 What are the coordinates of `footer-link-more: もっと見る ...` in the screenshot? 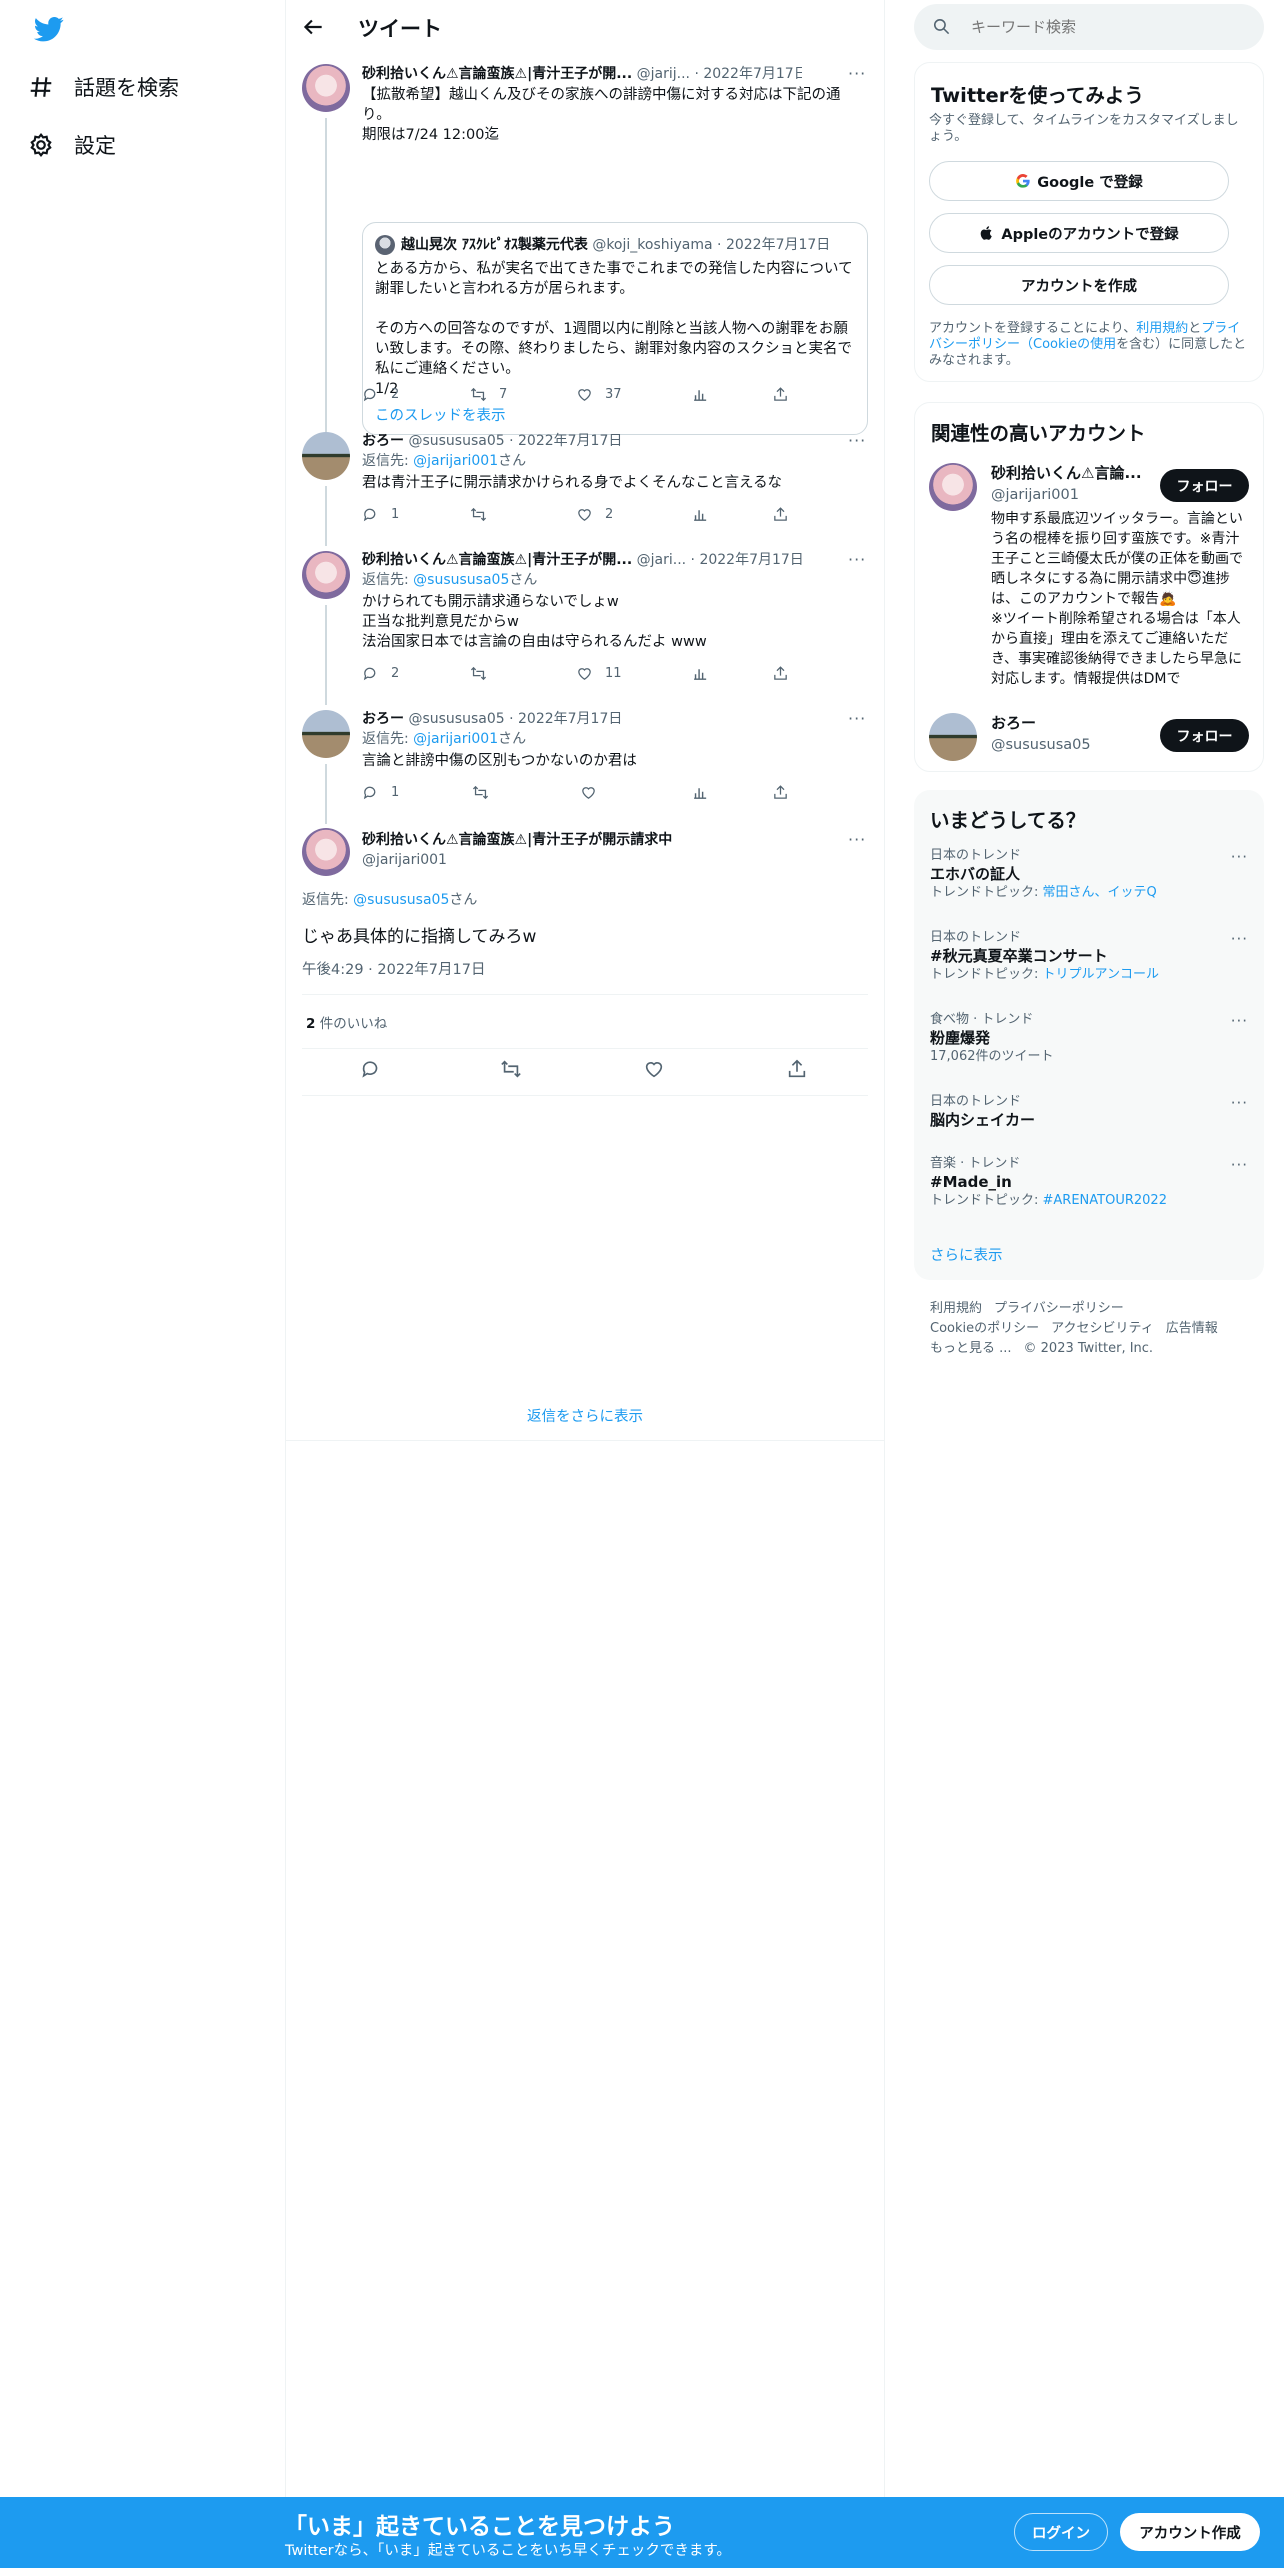 It's located at (971, 1348).